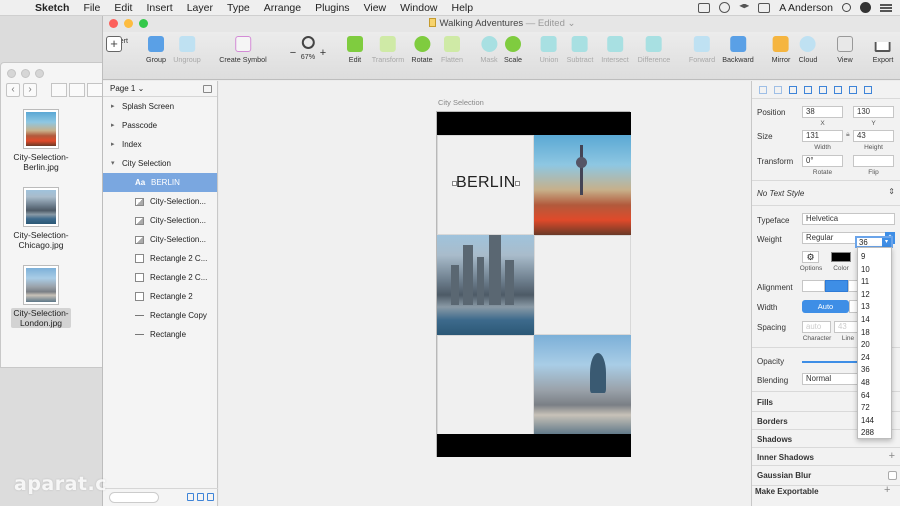 Image resolution: width=900 pixels, height=506 pixels. I want to click on typeface-field: Helvetica, so click(848, 219).